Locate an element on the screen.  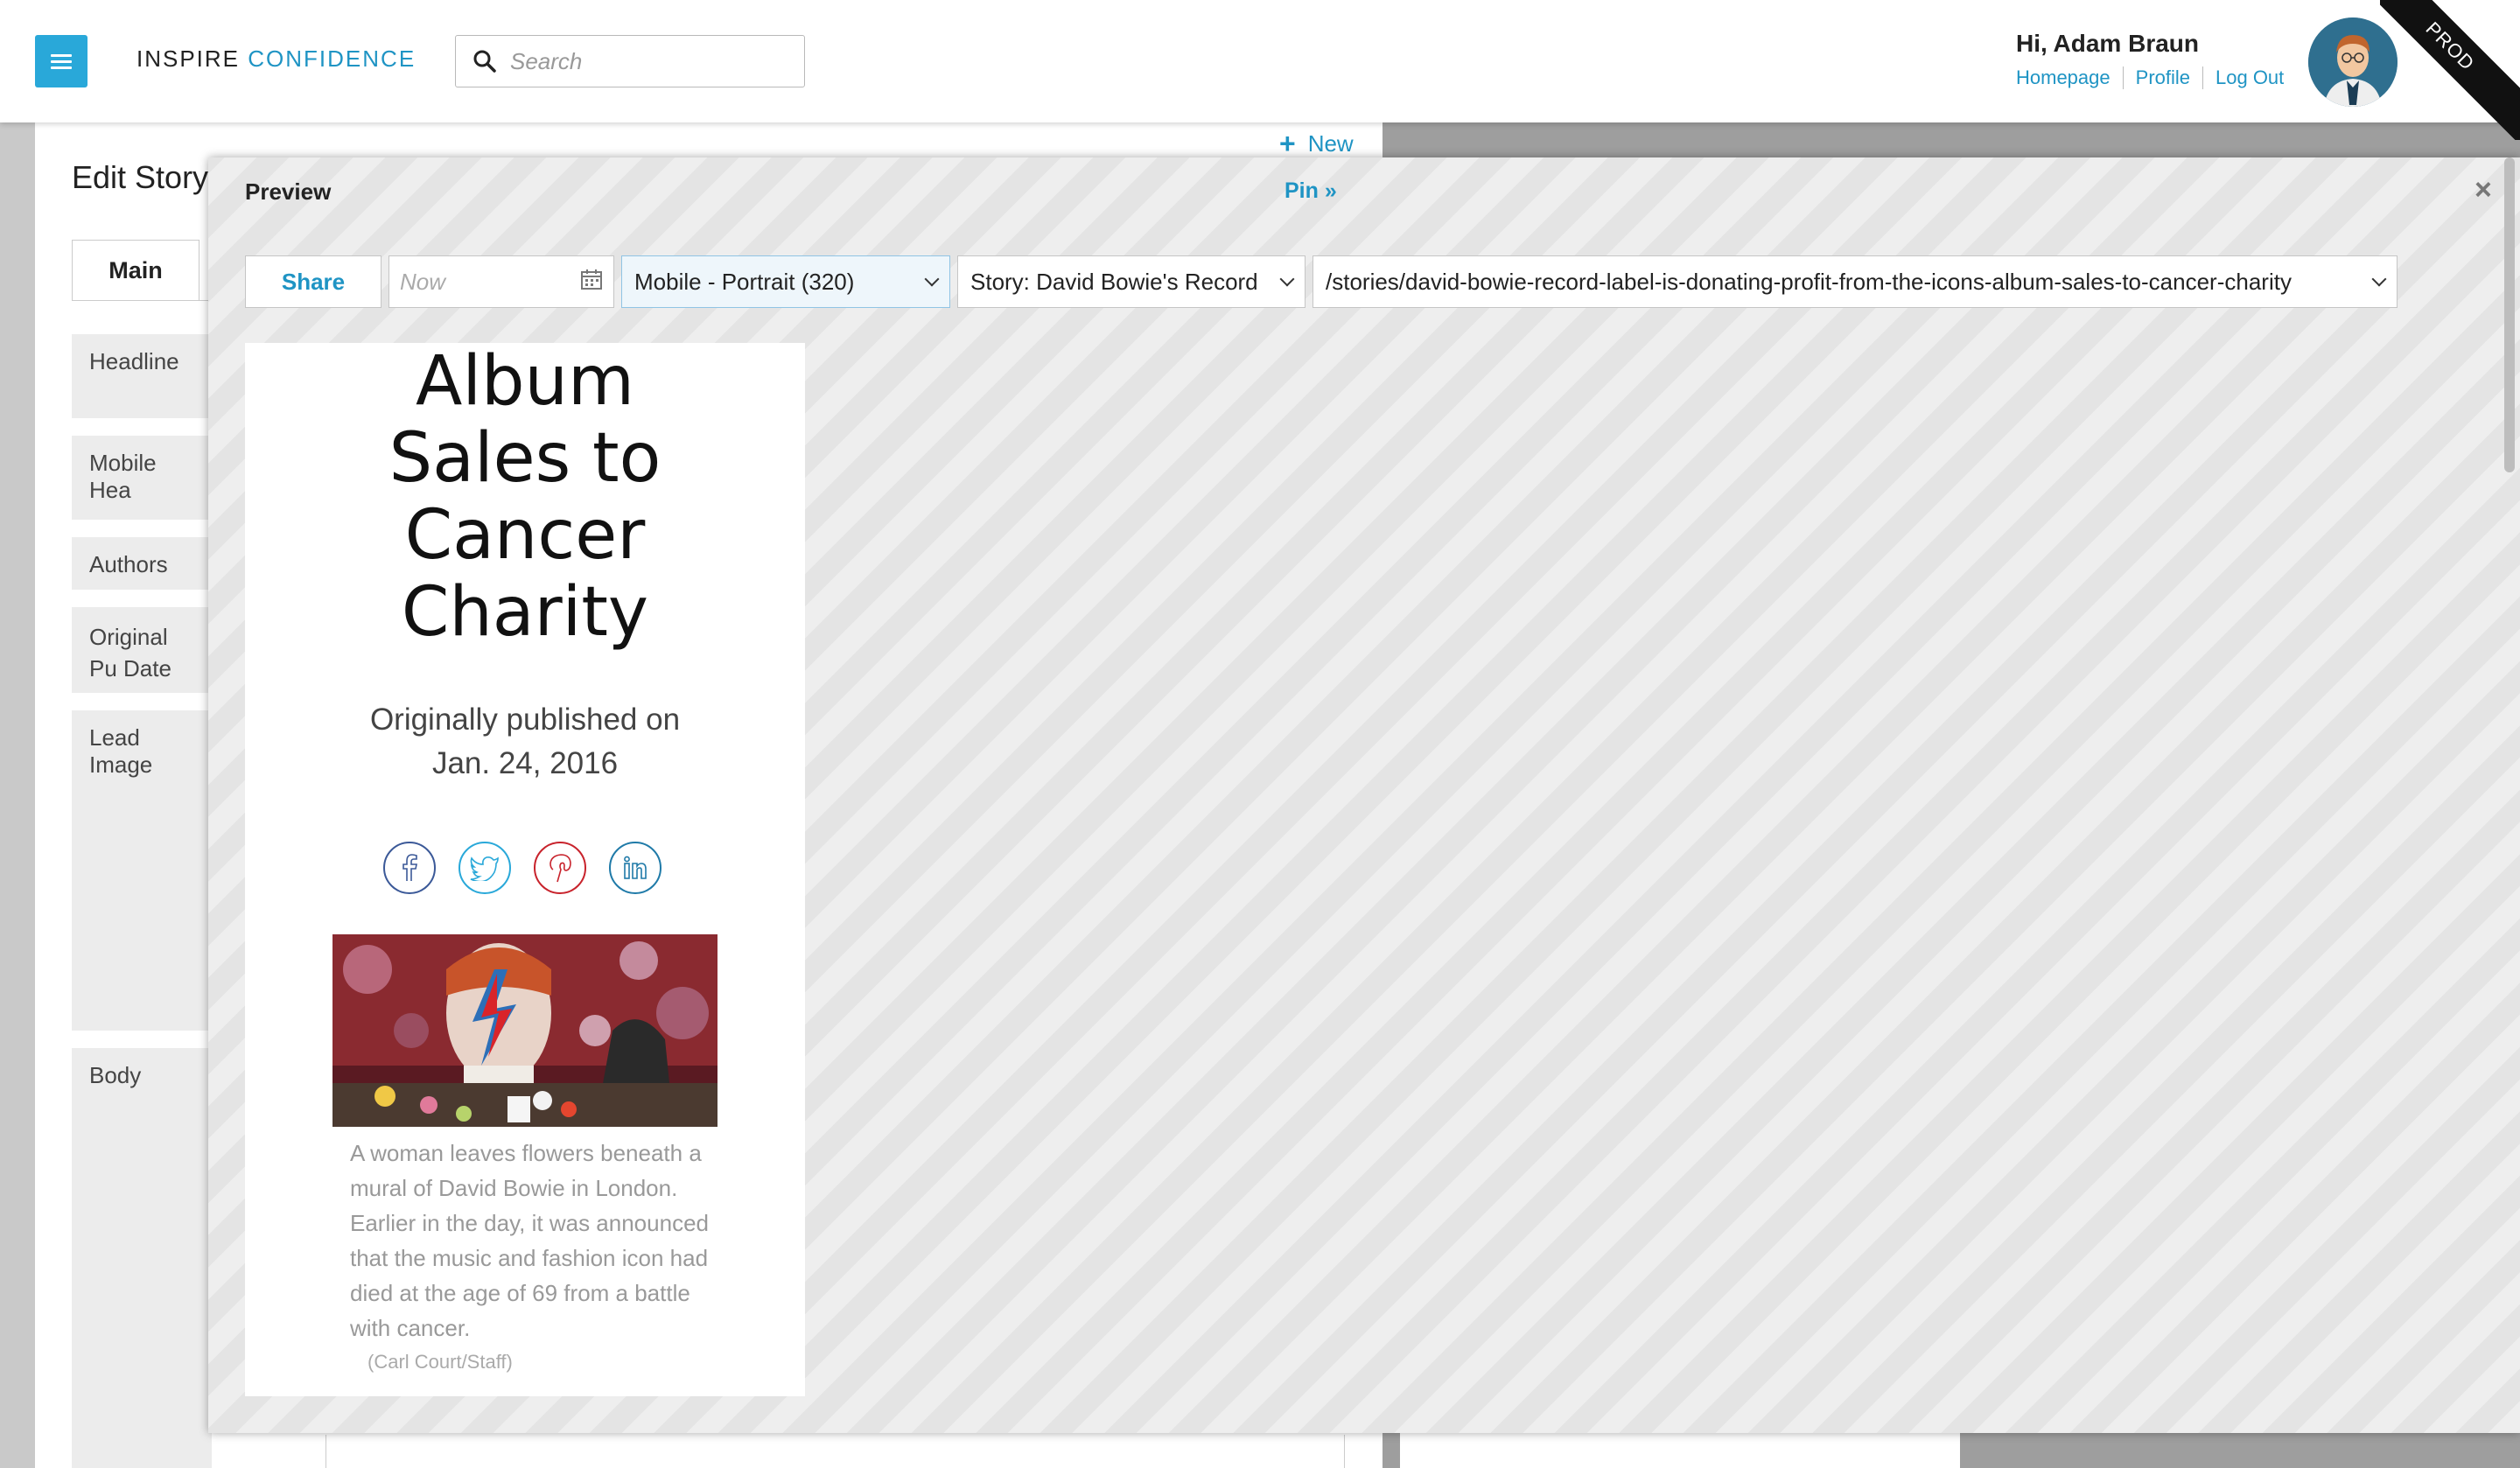
device-select-value: Mobile - Portrait (320) is located at coordinates (744, 281).